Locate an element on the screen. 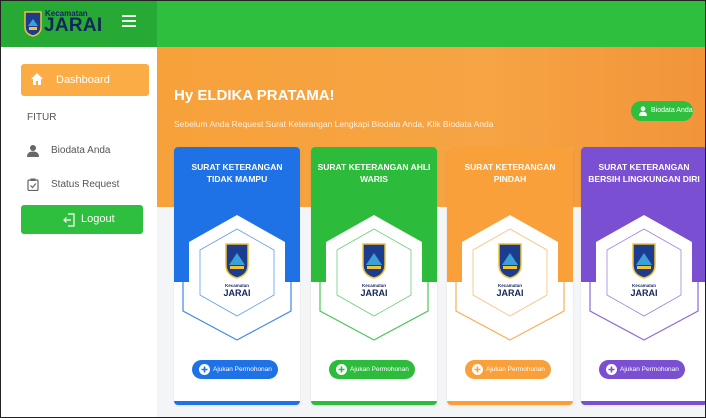 The height and width of the screenshot is (418, 706). sidebar-item-label: Status Request is located at coordinates (85, 184).